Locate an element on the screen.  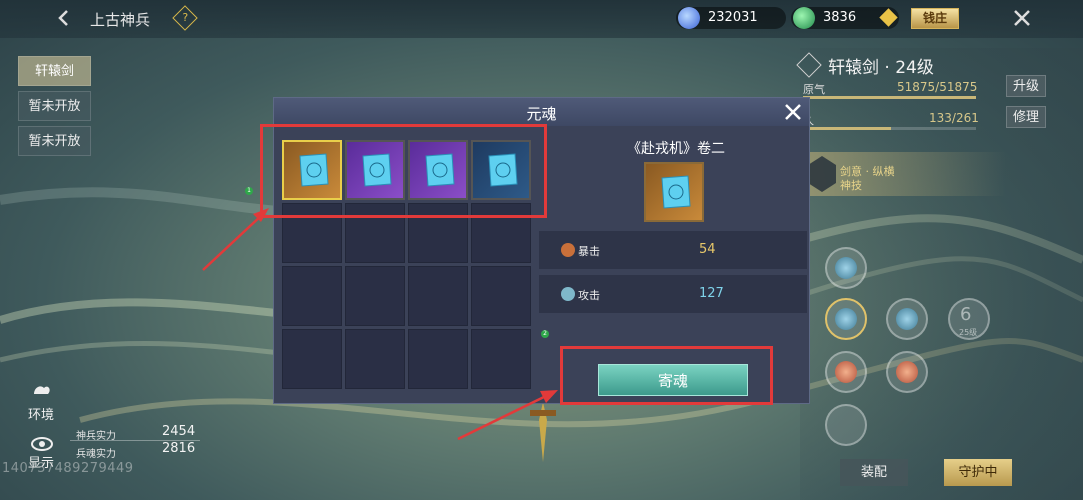
slot-lock-level: 25级 is located at coordinates (968, 332).